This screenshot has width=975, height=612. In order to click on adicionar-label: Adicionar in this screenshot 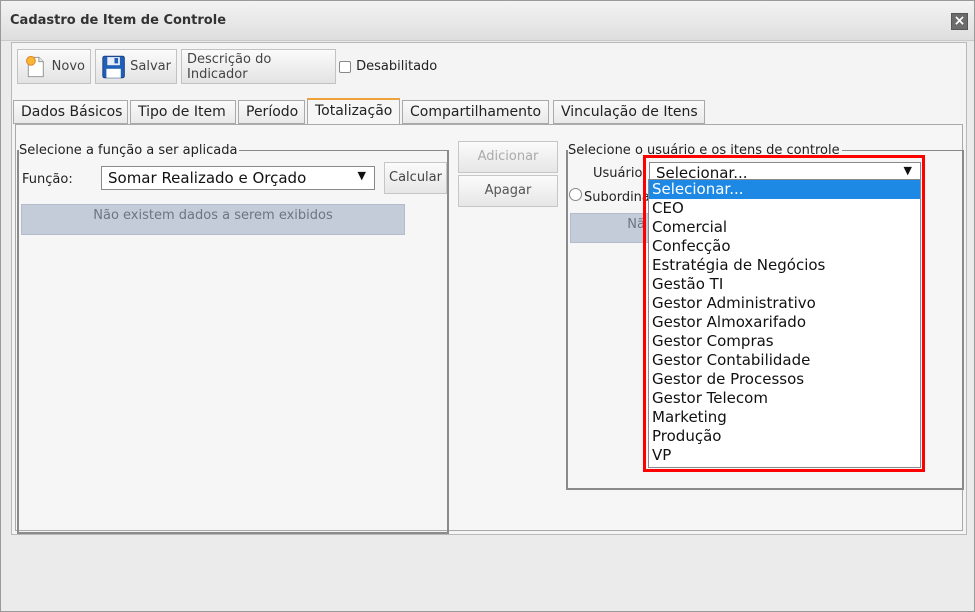, I will do `click(508, 156)`.